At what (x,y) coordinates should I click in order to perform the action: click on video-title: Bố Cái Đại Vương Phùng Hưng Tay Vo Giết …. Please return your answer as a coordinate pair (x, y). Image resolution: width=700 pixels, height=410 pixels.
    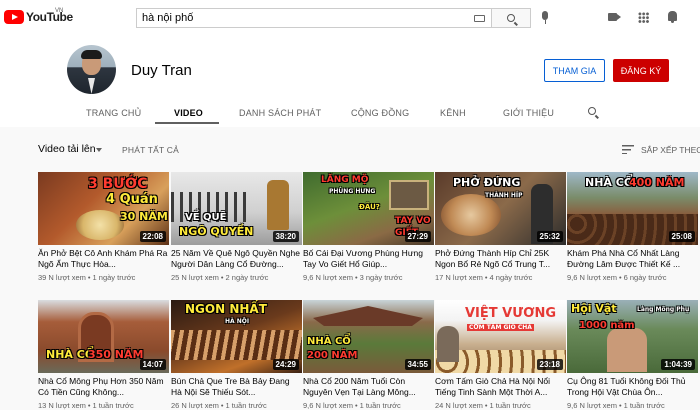
    Looking at the image, I should click on (368, 259).